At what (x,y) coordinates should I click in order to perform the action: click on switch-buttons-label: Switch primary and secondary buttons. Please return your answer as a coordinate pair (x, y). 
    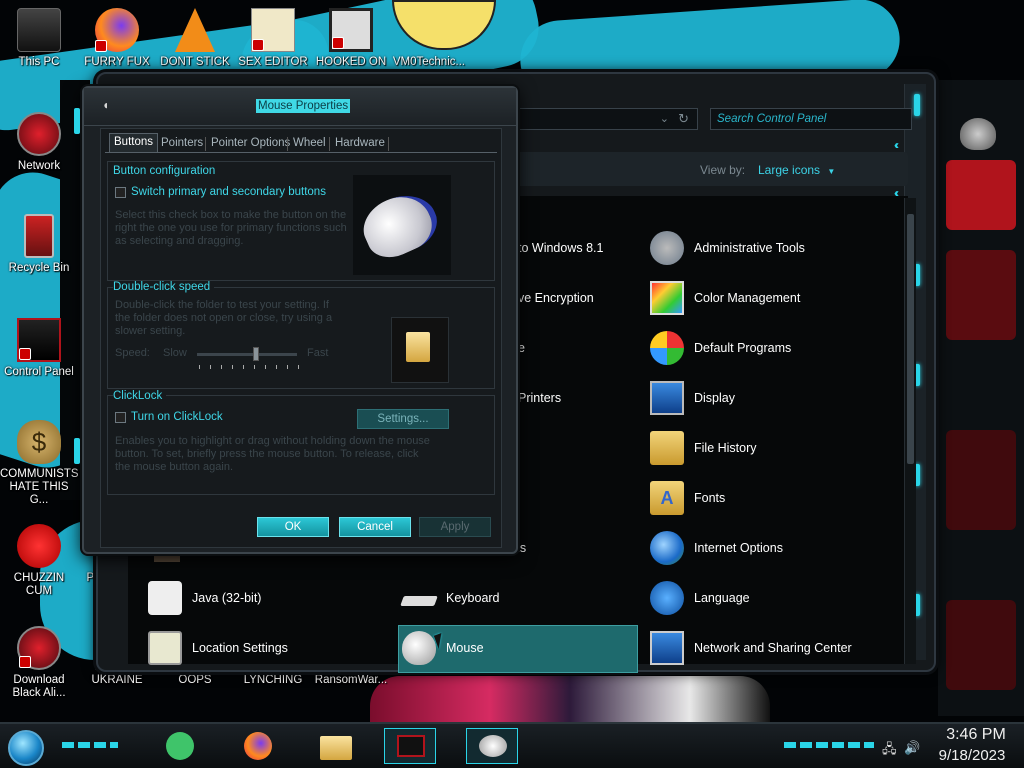
    Looking at the image, I should click on (228, 192).